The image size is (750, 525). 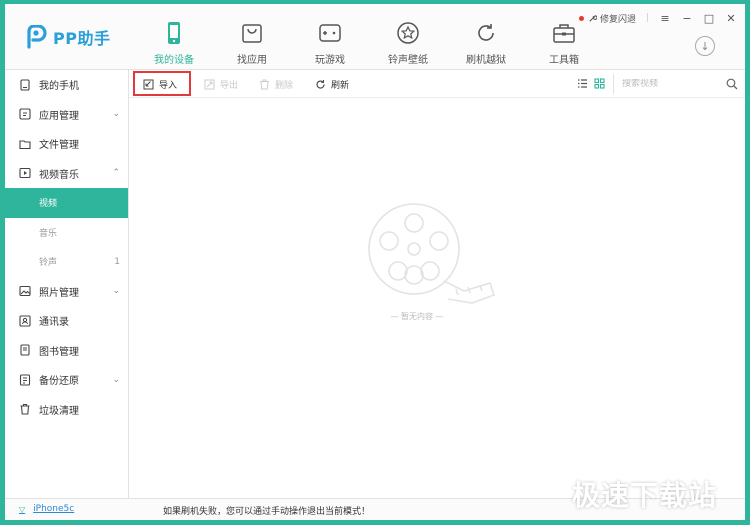 I want to click on sidebar-item-apps: 应用管理 ⌄, so click(x=66, y=115).